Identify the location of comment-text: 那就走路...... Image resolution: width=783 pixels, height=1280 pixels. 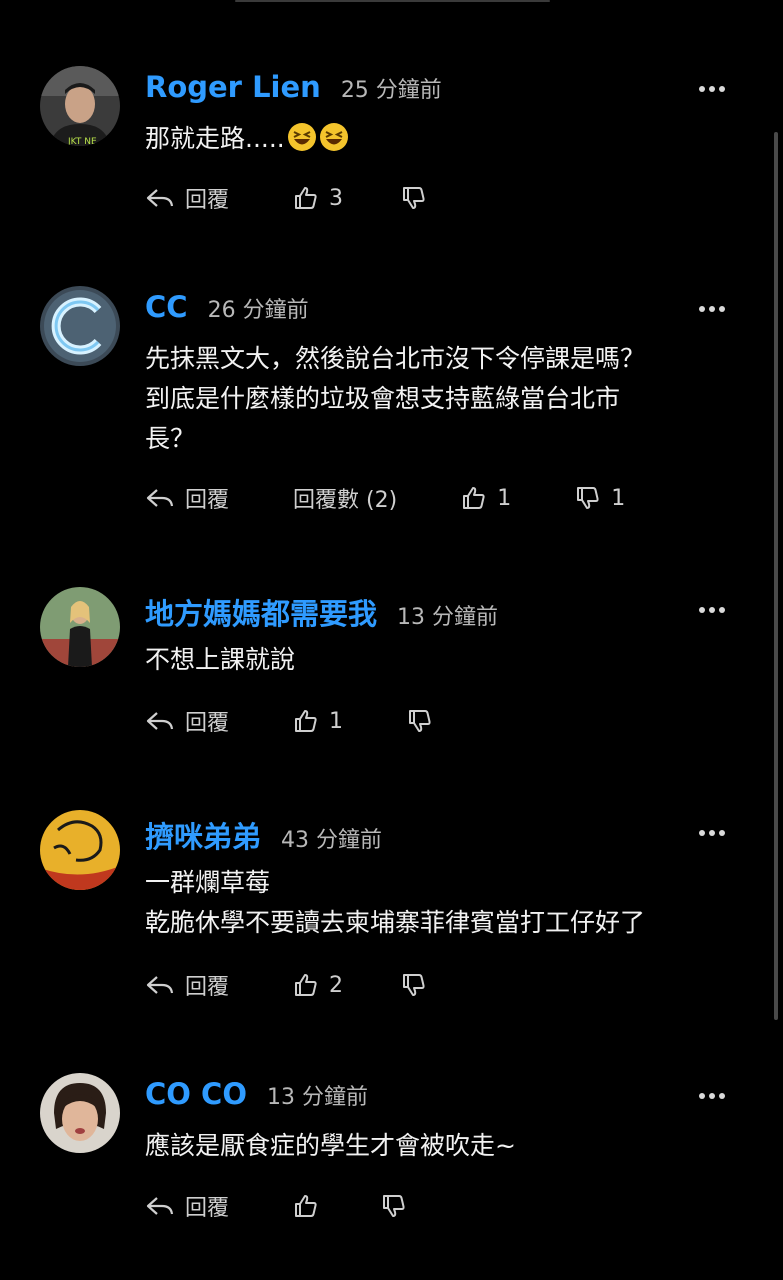
(445, 141).